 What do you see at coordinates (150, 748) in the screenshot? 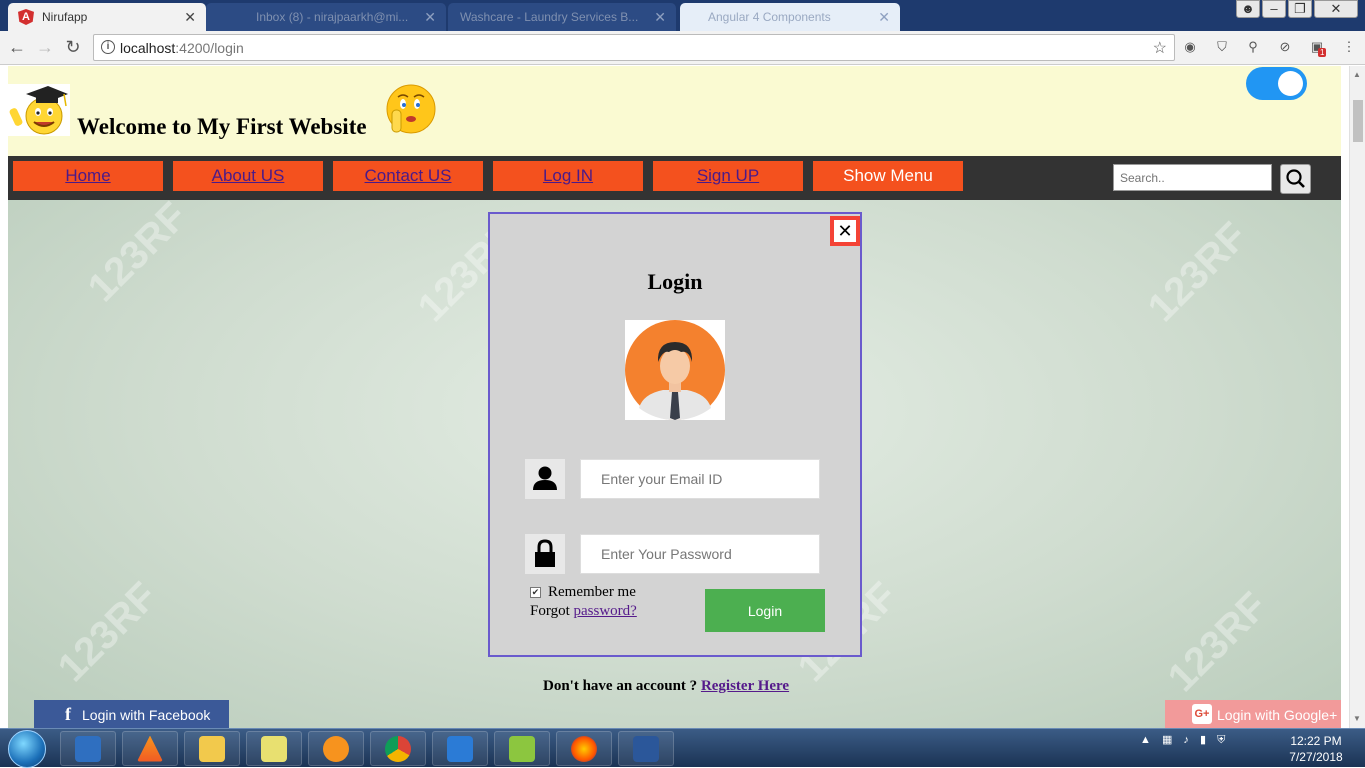
I see `taskbar-vlc-icon` at bounding box center [150, 748].